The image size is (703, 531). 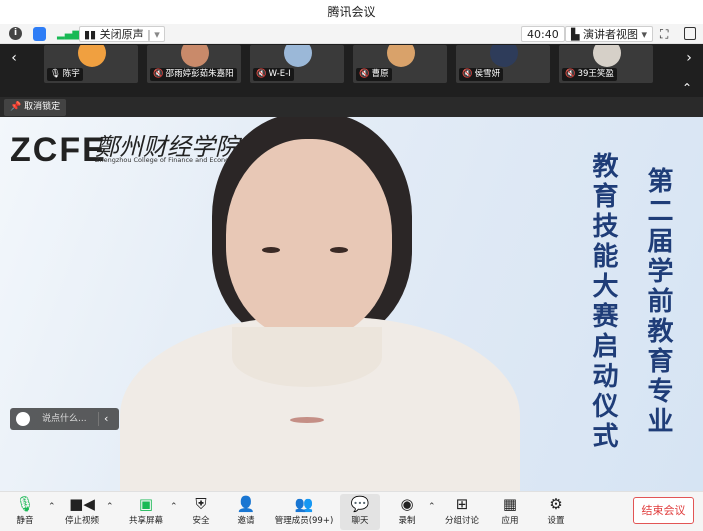 I want to click on gear-icon: ⚙, so click(x=556, y=504).